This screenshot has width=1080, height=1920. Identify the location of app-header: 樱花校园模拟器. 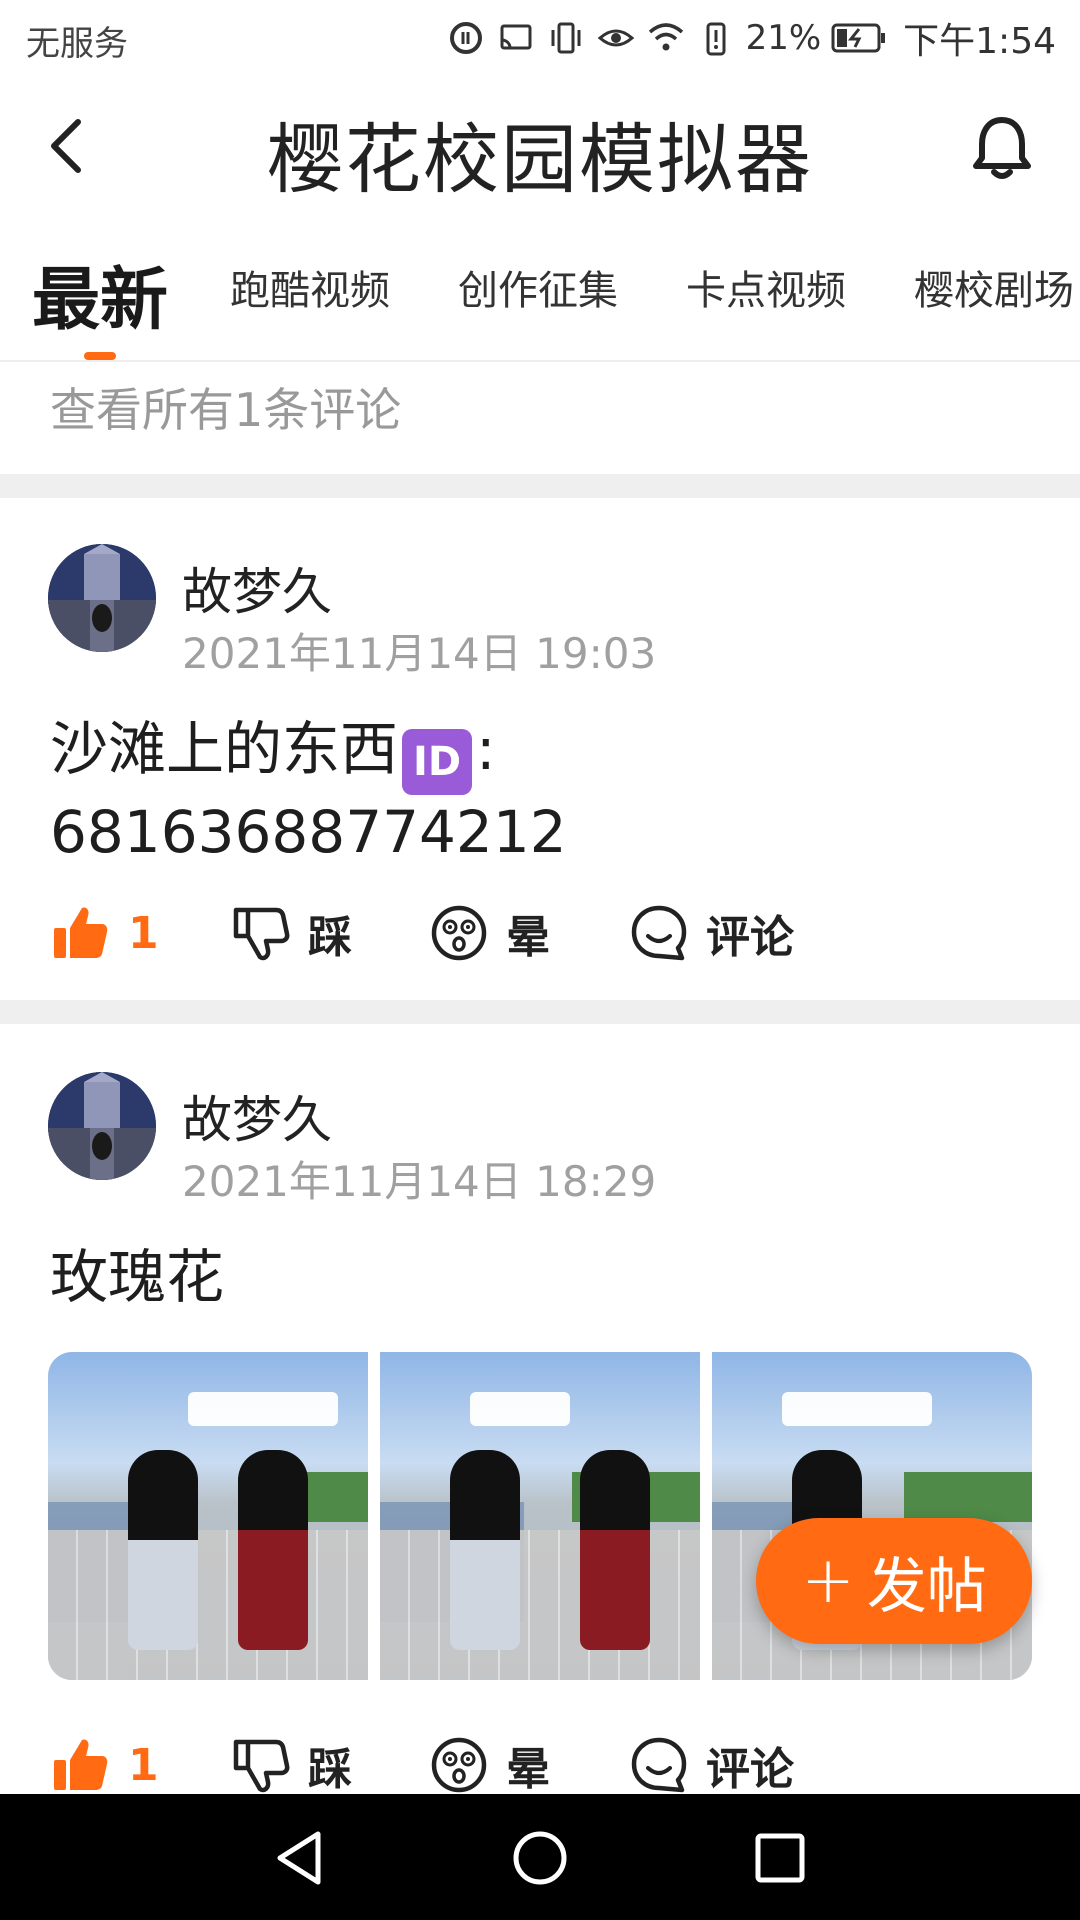
(540, 146).